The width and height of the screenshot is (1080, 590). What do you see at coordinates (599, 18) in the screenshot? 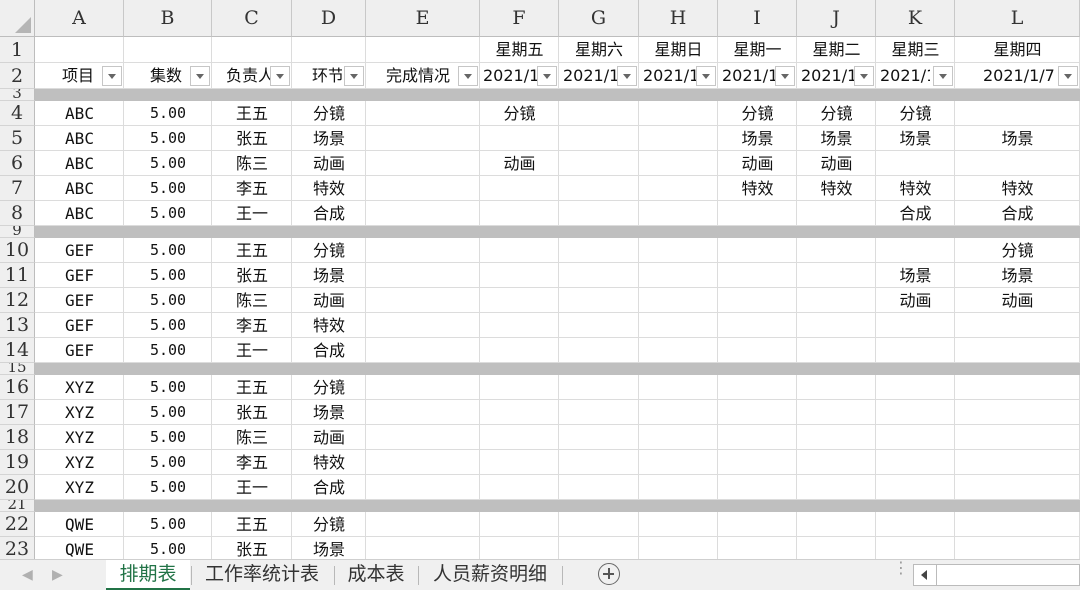
I see `column-header-g: G` at bounding box center [599, 18].